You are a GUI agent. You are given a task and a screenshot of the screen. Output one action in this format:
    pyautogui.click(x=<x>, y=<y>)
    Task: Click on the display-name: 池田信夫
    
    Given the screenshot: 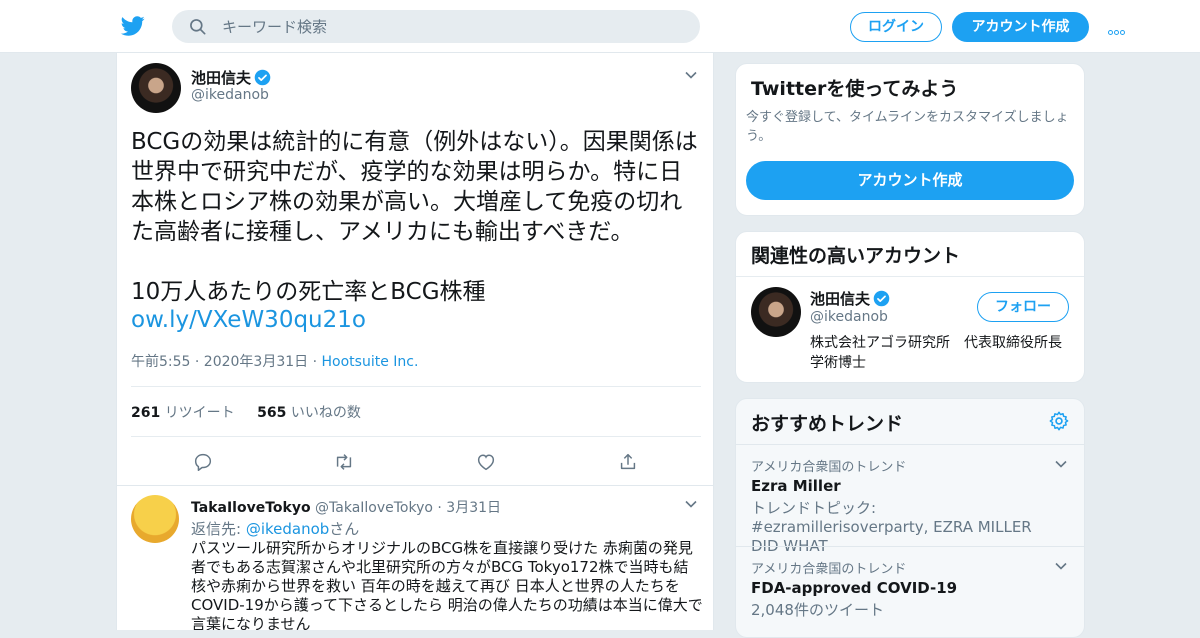 What is the action you would take?
    pyautogui.click(x=221, y=78)
    